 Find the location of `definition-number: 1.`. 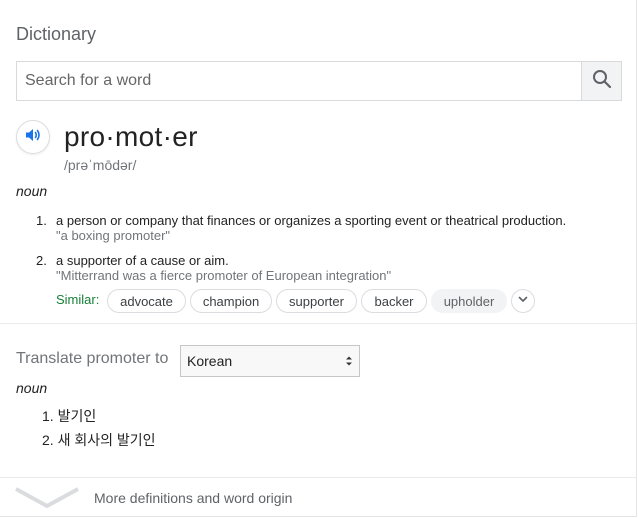

definition-number: 1. is located at coordinates (41, 220).